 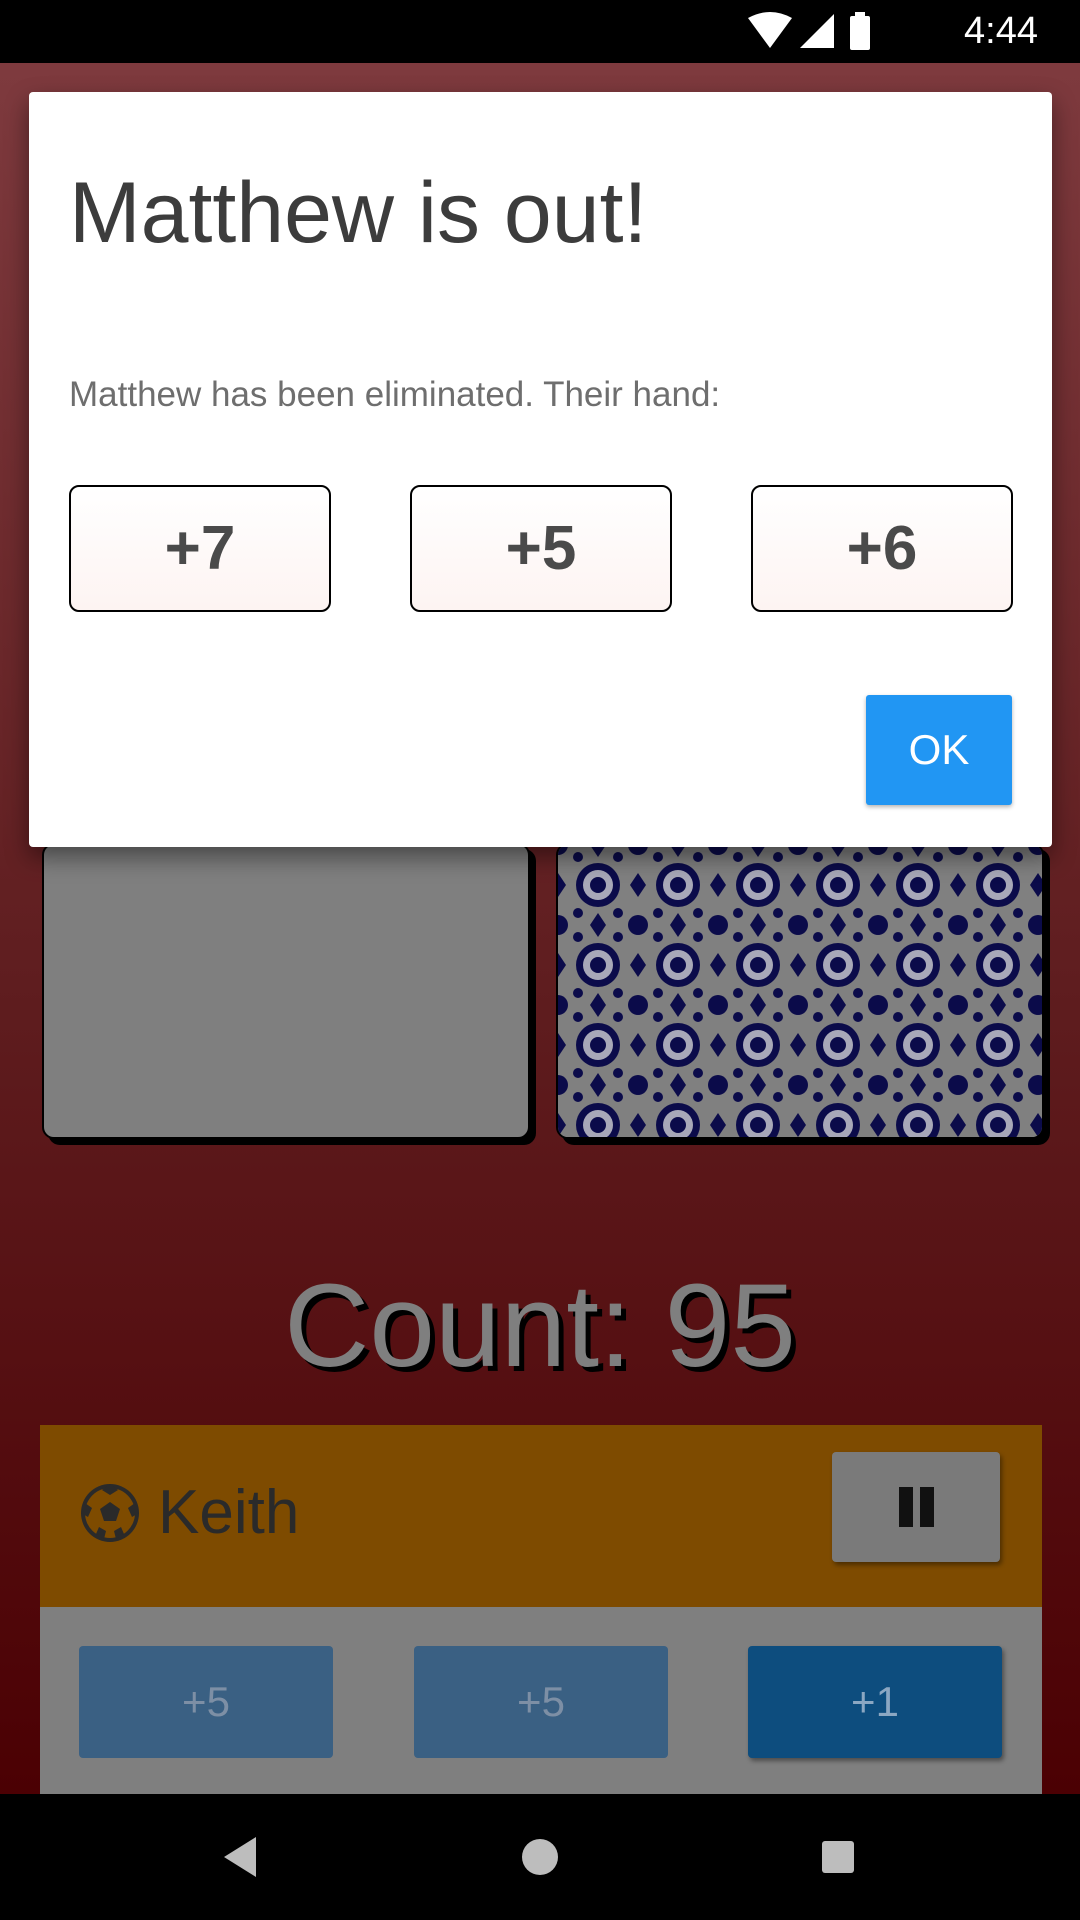 I want to click on discard-pile, so click(x=286, y=991).